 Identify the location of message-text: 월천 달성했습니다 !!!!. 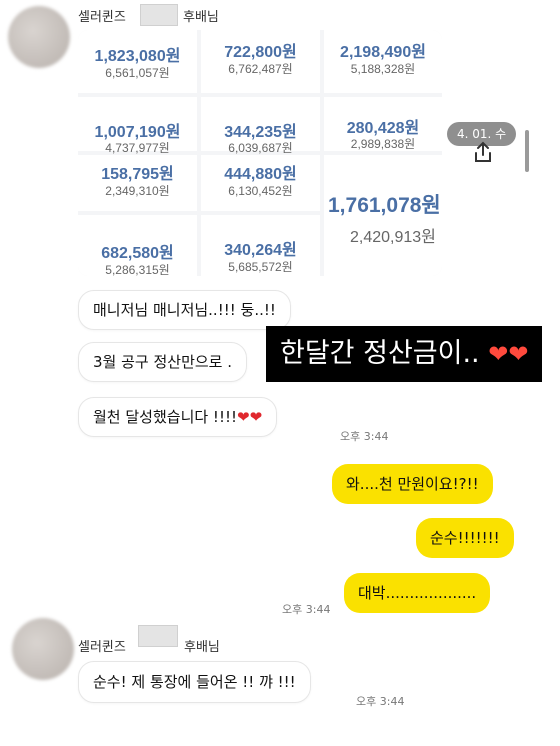
(165, 417).